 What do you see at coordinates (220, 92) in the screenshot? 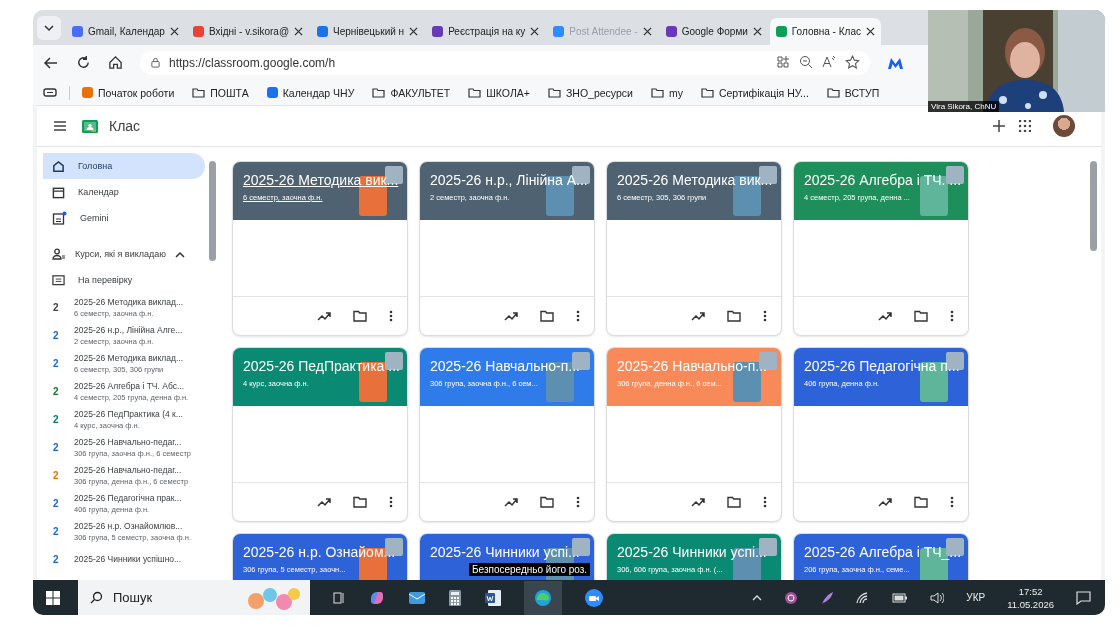
I see `bookmark: ПОШТА` at bounding box center [220, 92].